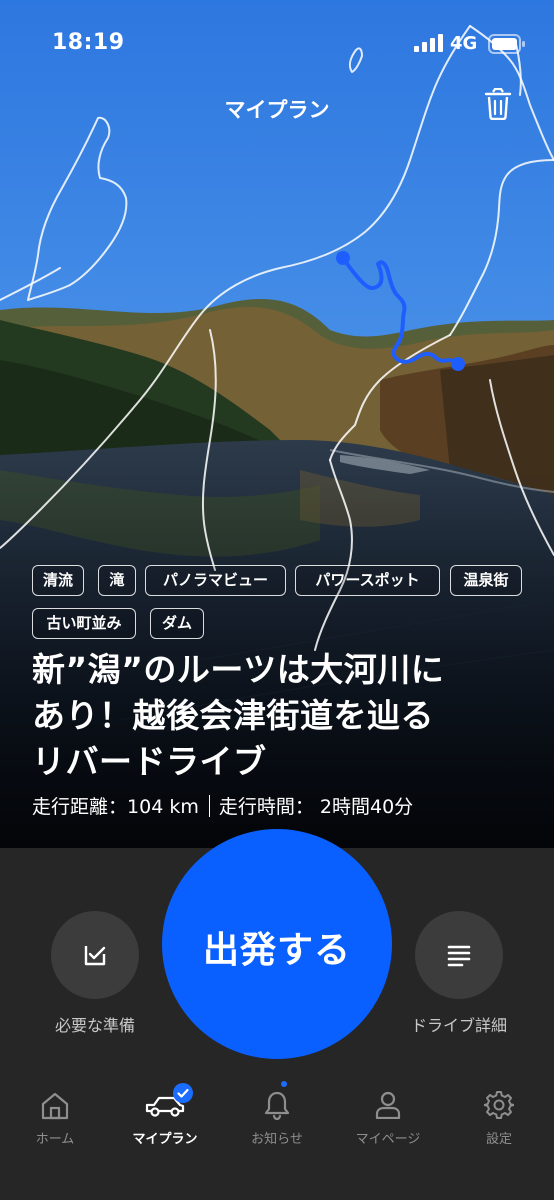 The width and height of the screenshot is (554, 1200). I want to click on page-title: マイプラン, so click(277, 110).